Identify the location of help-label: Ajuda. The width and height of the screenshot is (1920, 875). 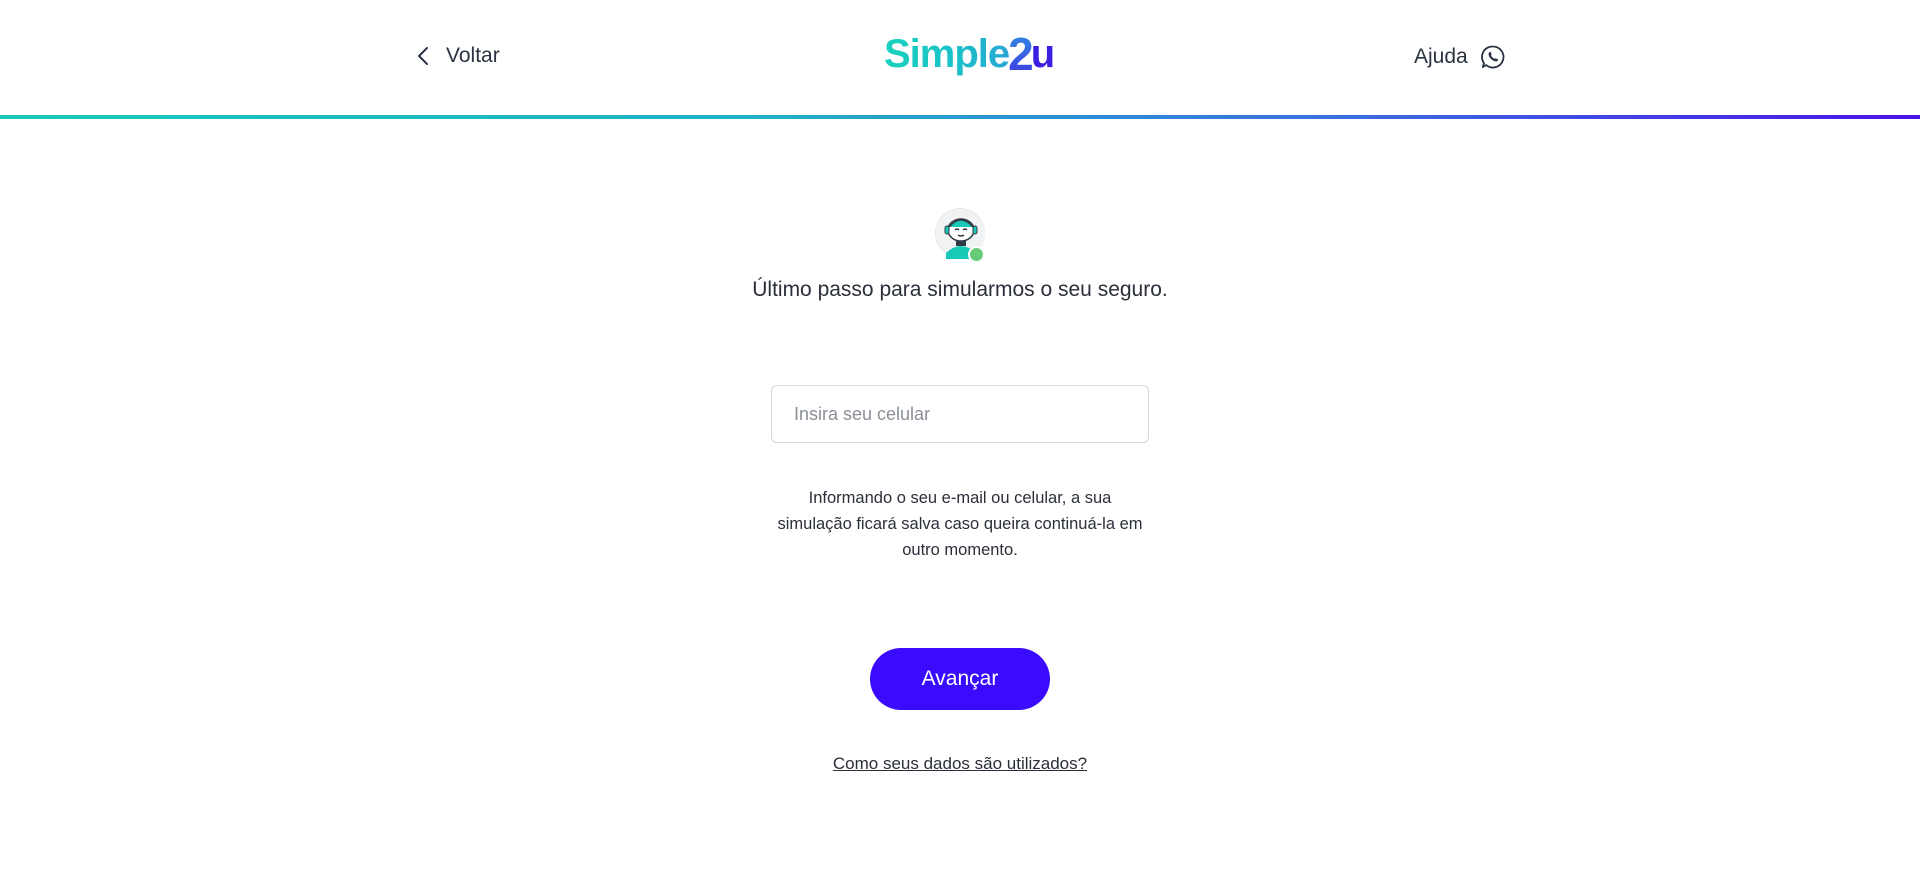
(1441, 56).